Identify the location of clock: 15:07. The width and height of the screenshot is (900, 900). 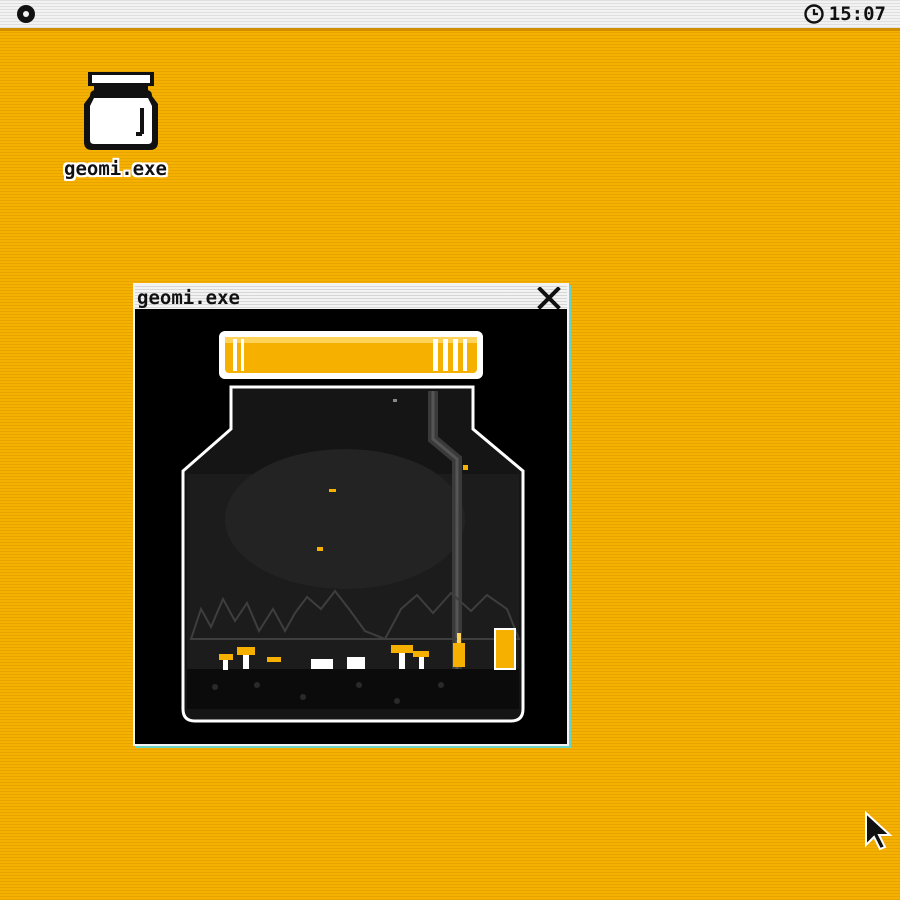
(844, 14).